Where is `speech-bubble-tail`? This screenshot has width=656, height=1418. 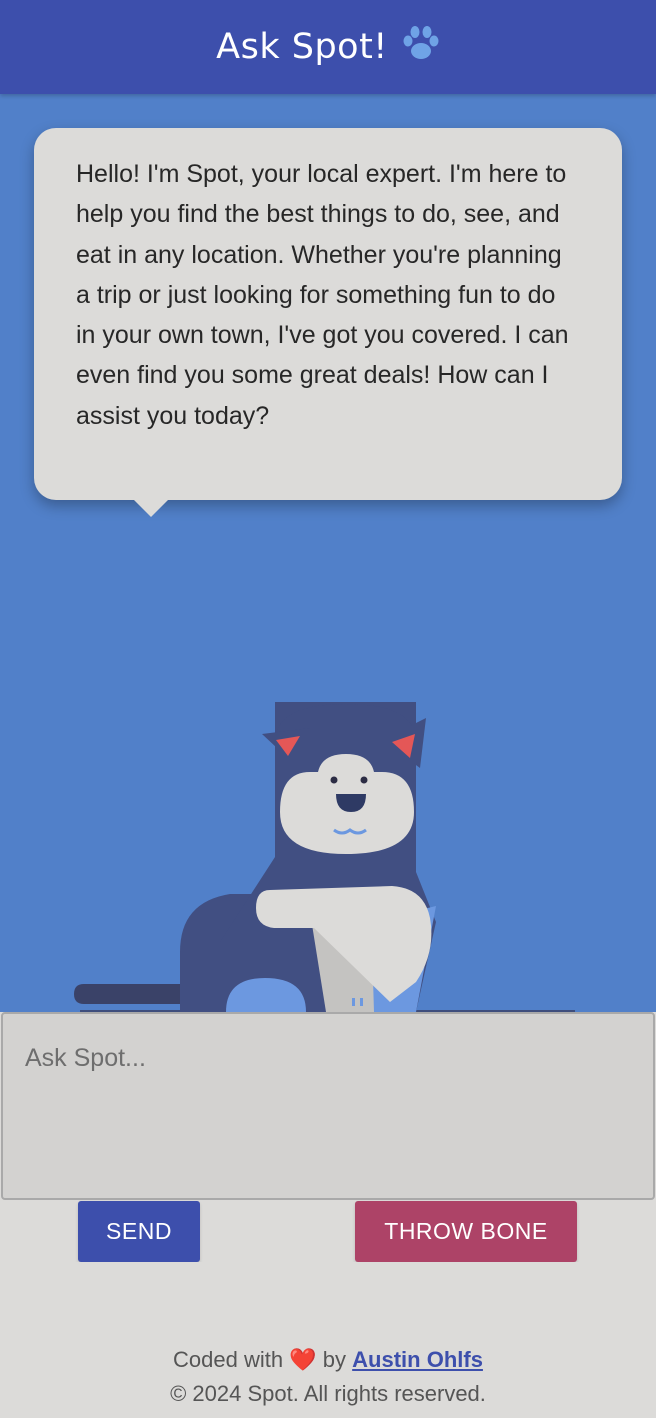 speech-bubble-tail is located at coordinates (151, 508).